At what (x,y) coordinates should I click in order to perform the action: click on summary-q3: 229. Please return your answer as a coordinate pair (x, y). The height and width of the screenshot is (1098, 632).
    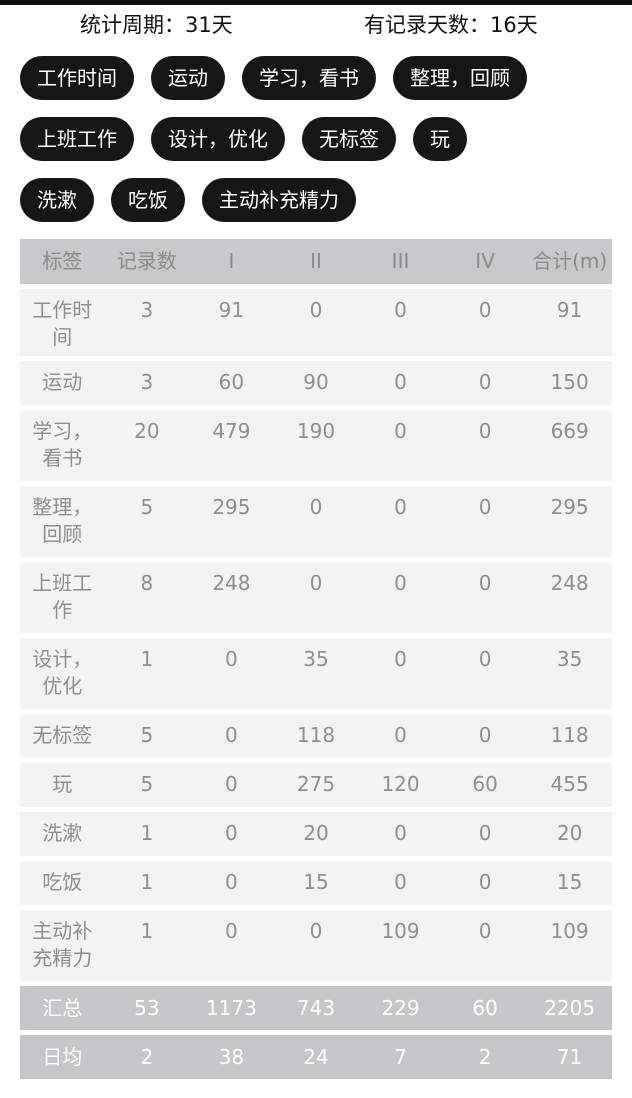
    Looking at the image, I should click on (400, 1007).